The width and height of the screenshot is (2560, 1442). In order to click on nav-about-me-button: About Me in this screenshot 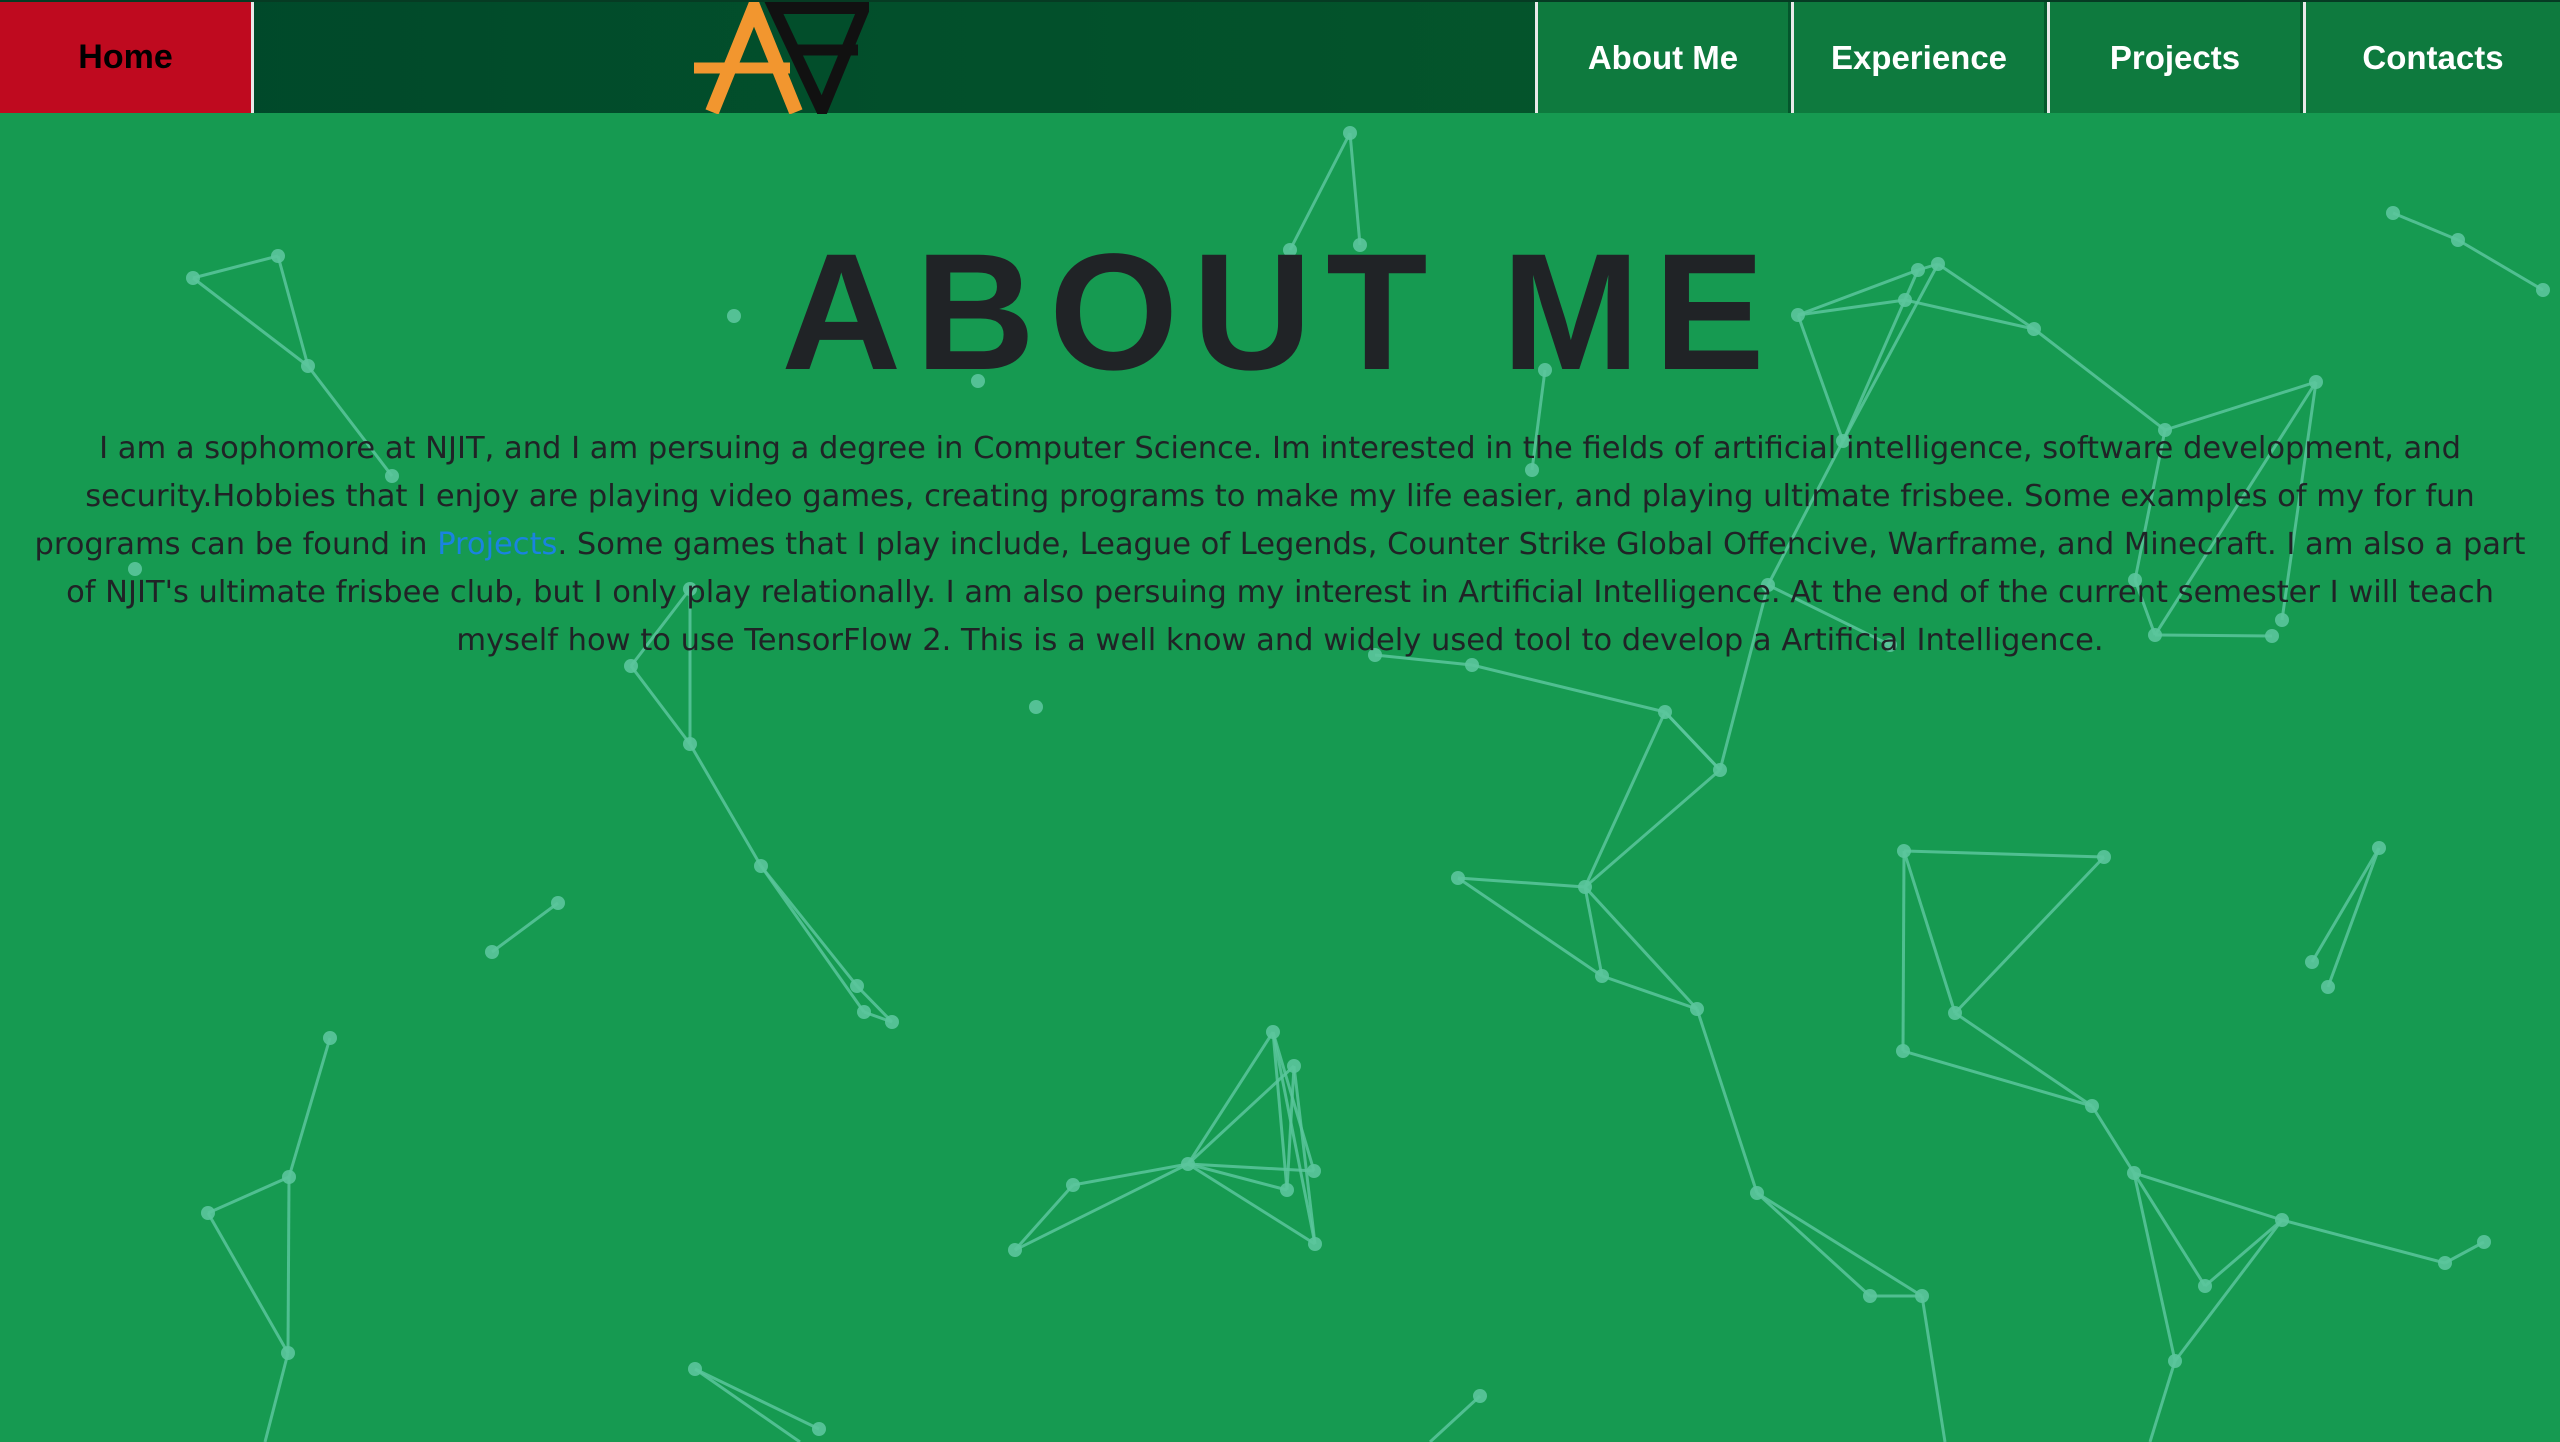, I will do `click(1661, 57)`.